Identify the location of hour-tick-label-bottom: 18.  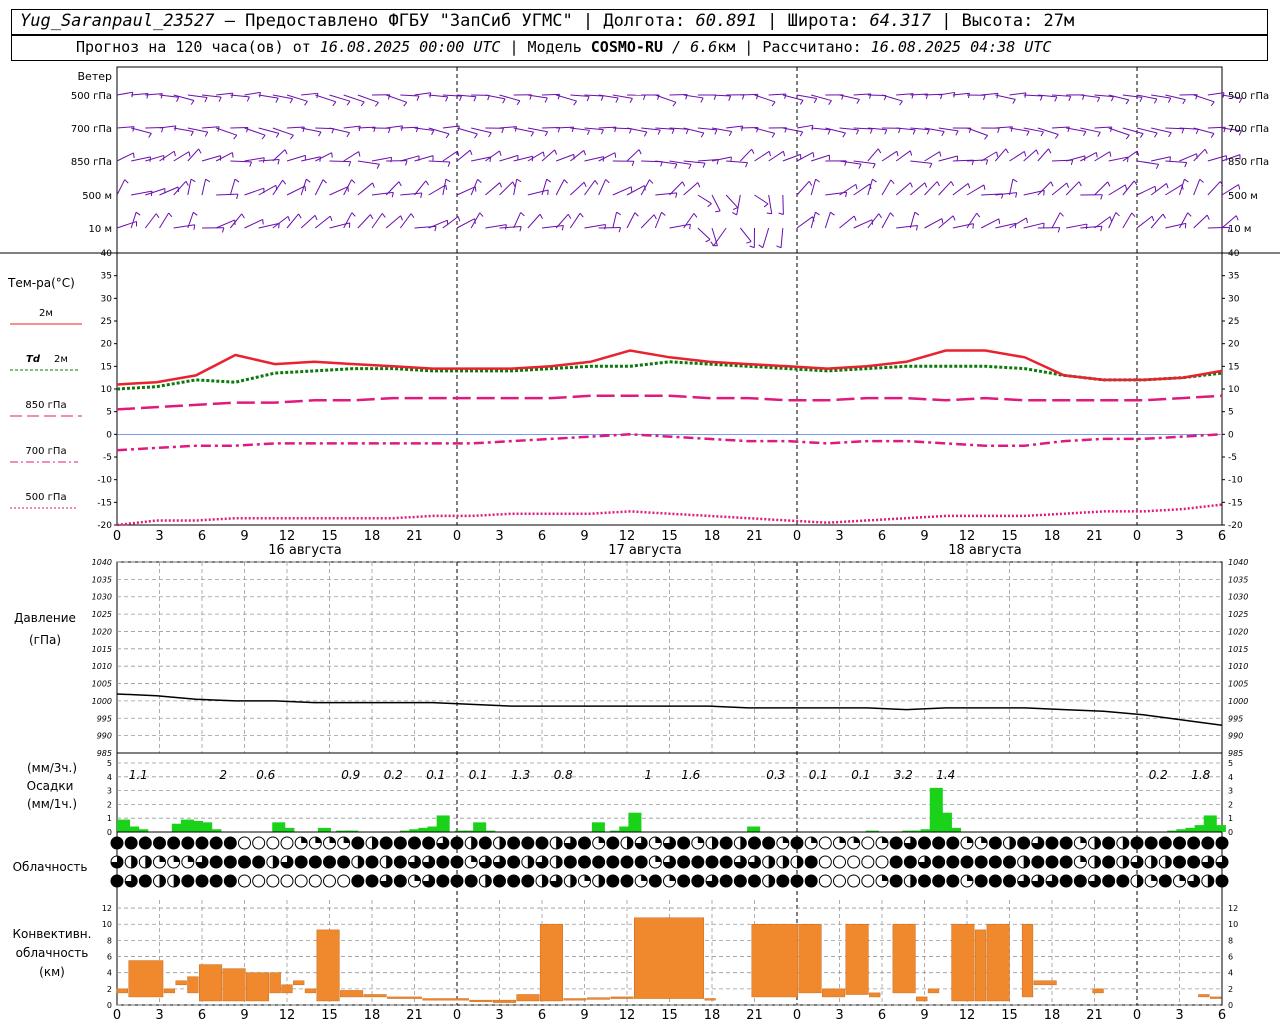
(712, 1015).